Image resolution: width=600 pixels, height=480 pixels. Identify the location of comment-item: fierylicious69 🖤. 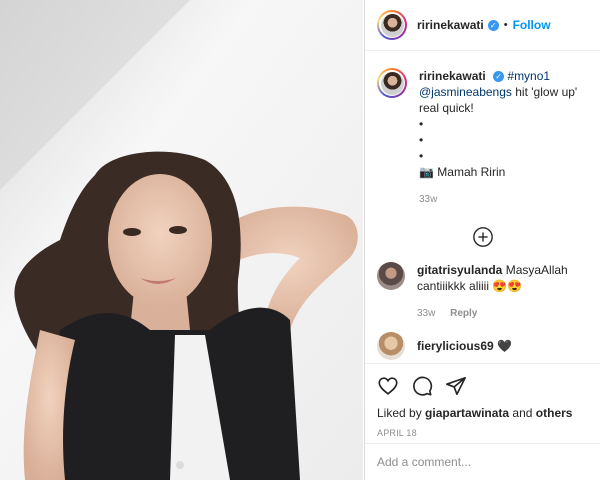
(482, 346).